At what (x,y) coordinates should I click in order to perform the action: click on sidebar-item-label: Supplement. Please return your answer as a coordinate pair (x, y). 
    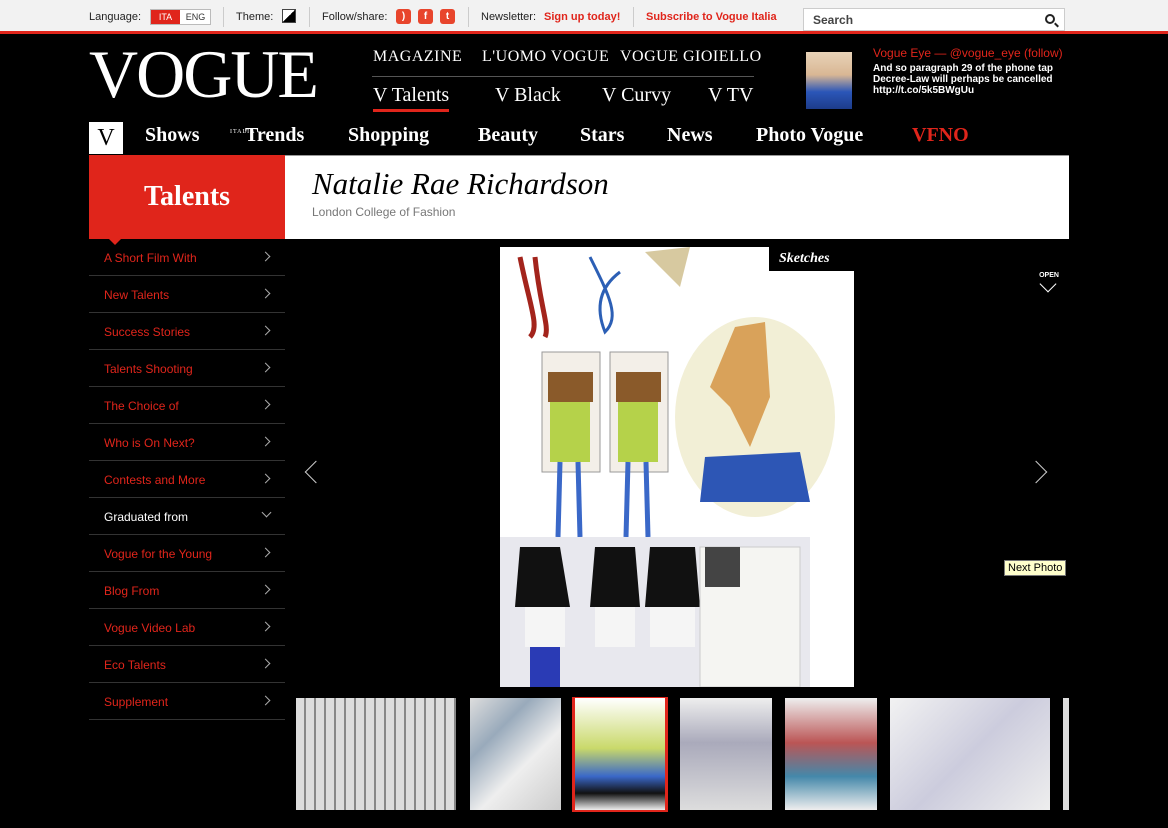
    Looking at the image, I should click on (136, 702).